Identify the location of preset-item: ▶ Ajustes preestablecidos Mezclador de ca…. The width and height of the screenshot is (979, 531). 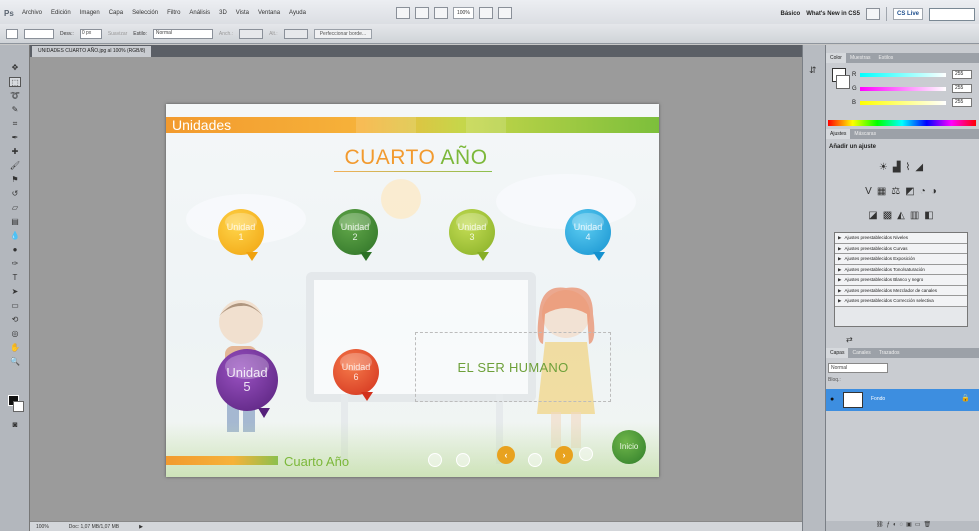
(901, 290).